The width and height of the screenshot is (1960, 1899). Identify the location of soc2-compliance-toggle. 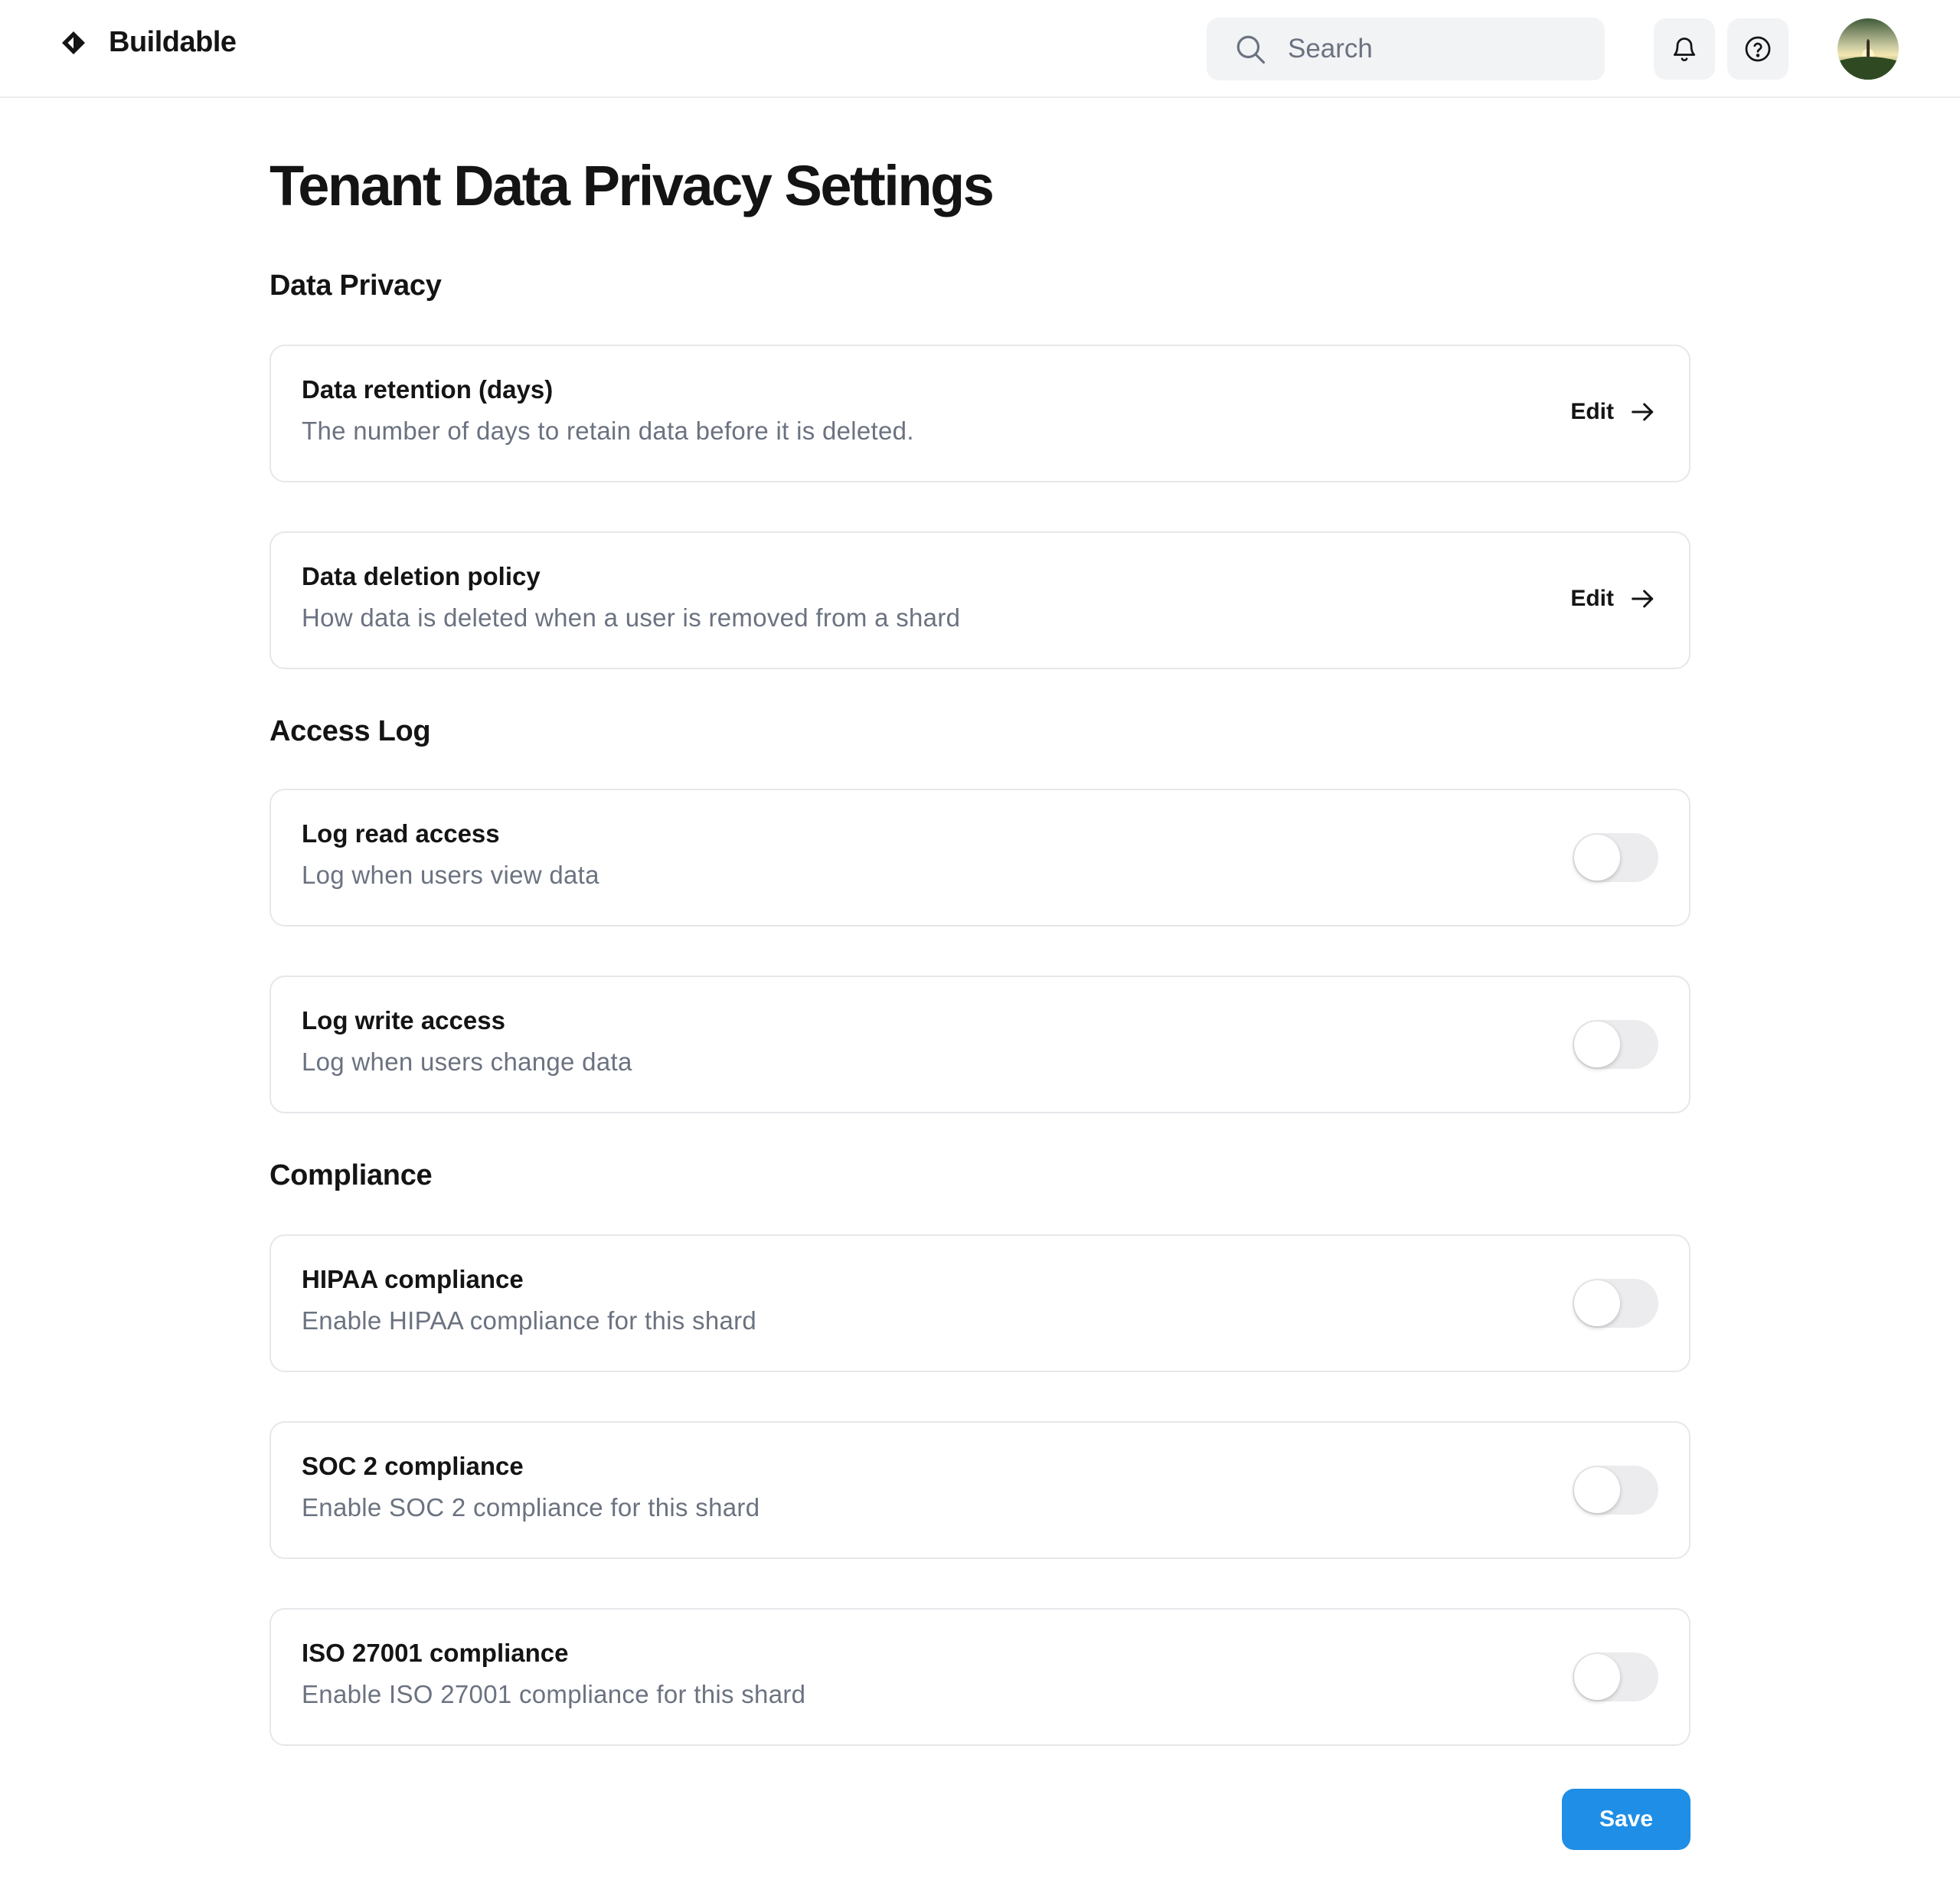
(1615, 1491).